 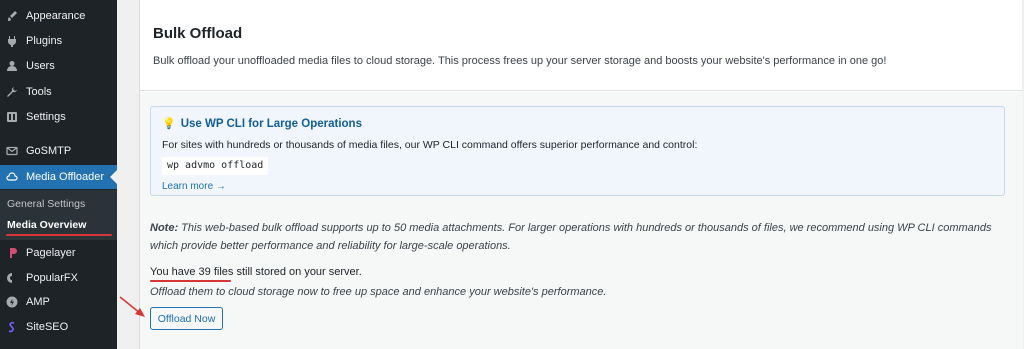 I want to click on tools-icon, so click(x=12, y=92).